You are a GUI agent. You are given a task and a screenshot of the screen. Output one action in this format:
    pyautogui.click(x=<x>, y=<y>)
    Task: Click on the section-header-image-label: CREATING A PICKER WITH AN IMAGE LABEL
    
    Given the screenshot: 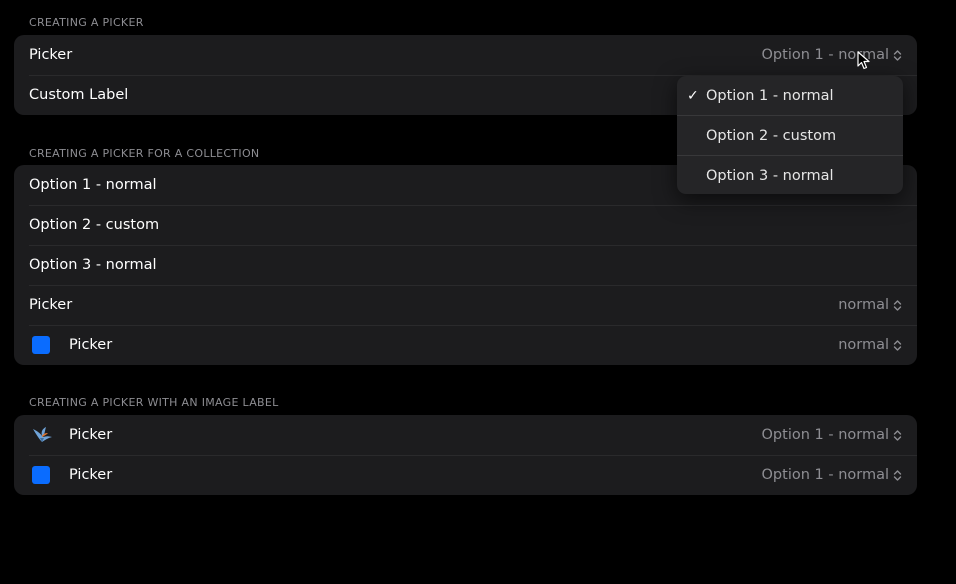 What is the action you would take?
    pyautogui.click(x=154, y=402)
    